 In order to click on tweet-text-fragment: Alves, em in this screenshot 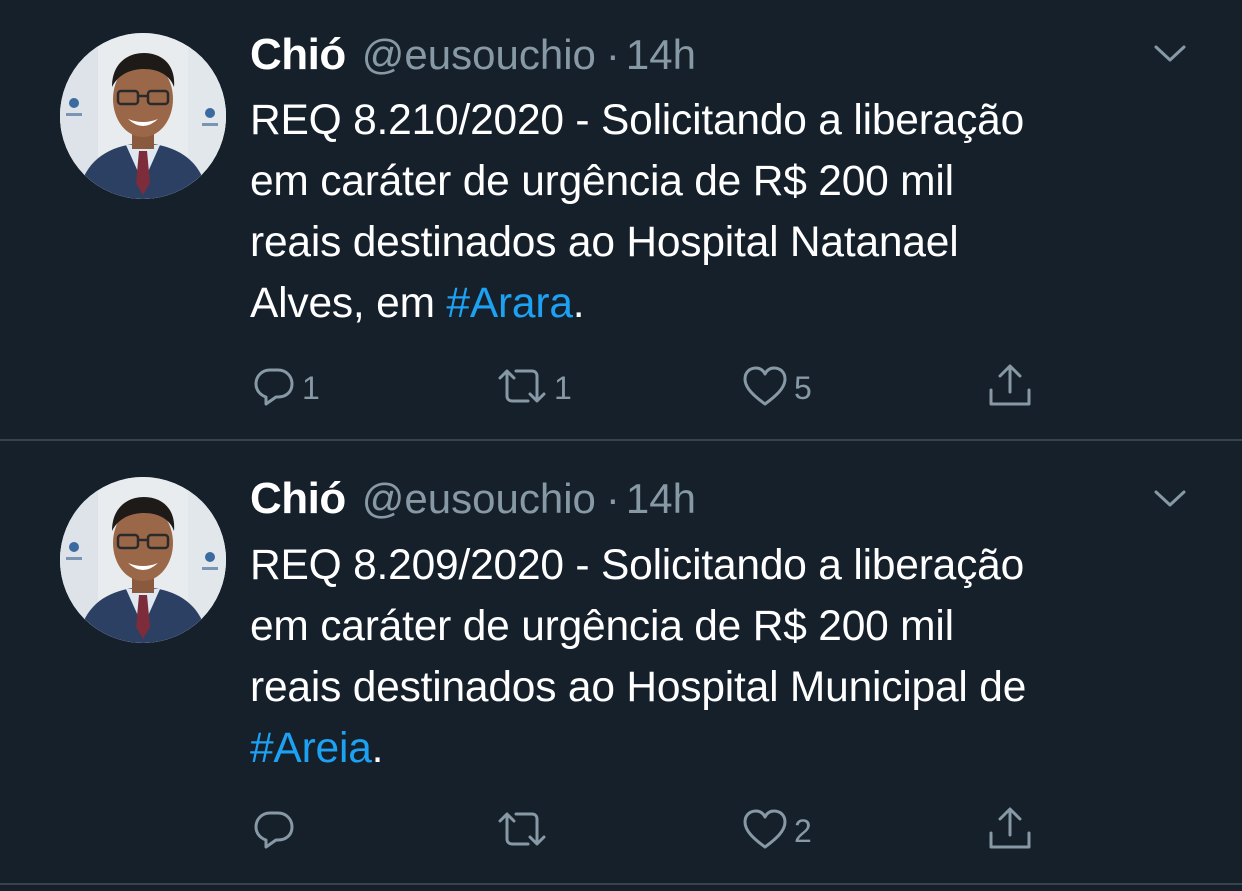, I will do `click(348, 303)`.